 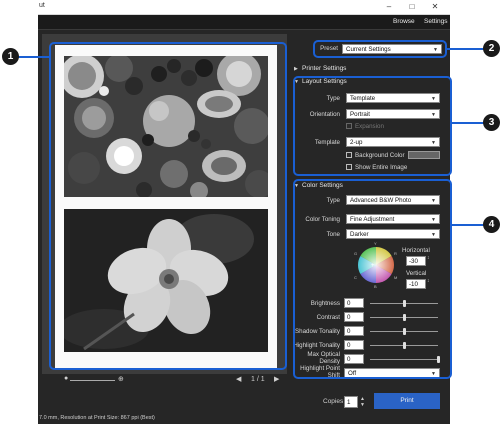 What do you see at coordinates (436, 21) in the screenshot?
I see `menu-settings: Settings` at bounding box center [436, 21].